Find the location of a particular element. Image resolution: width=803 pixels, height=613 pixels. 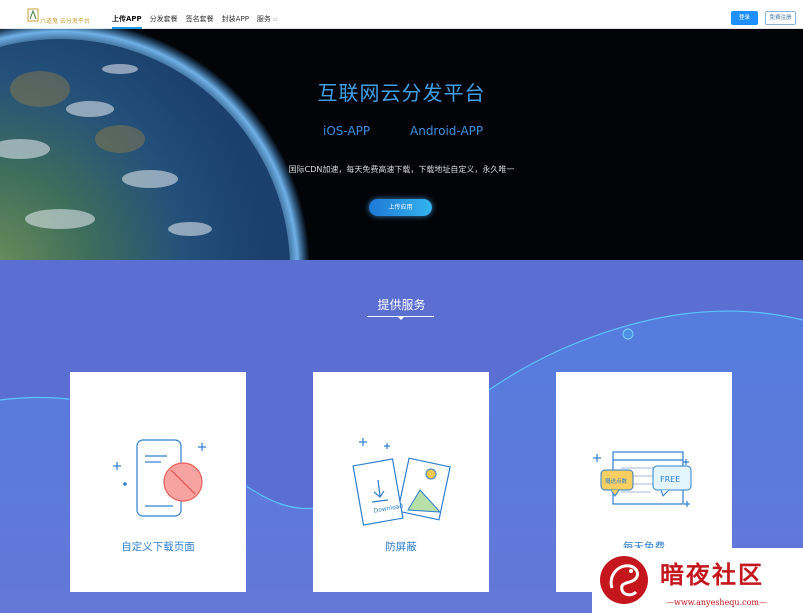

bonus-points-text: 赠送点数 is located at coordinates (616, 481).